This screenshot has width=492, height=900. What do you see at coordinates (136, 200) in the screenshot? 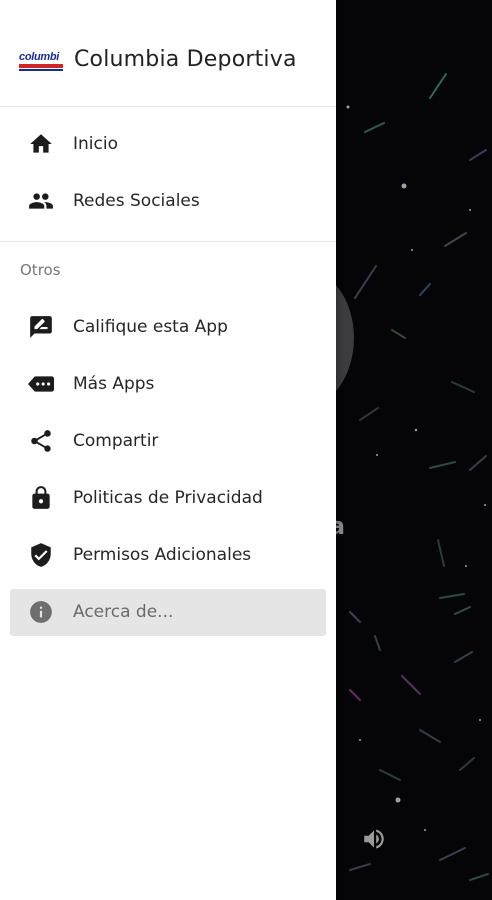
I see `menu-item-label: Redes Sociales` at bounding box center [136, 200].